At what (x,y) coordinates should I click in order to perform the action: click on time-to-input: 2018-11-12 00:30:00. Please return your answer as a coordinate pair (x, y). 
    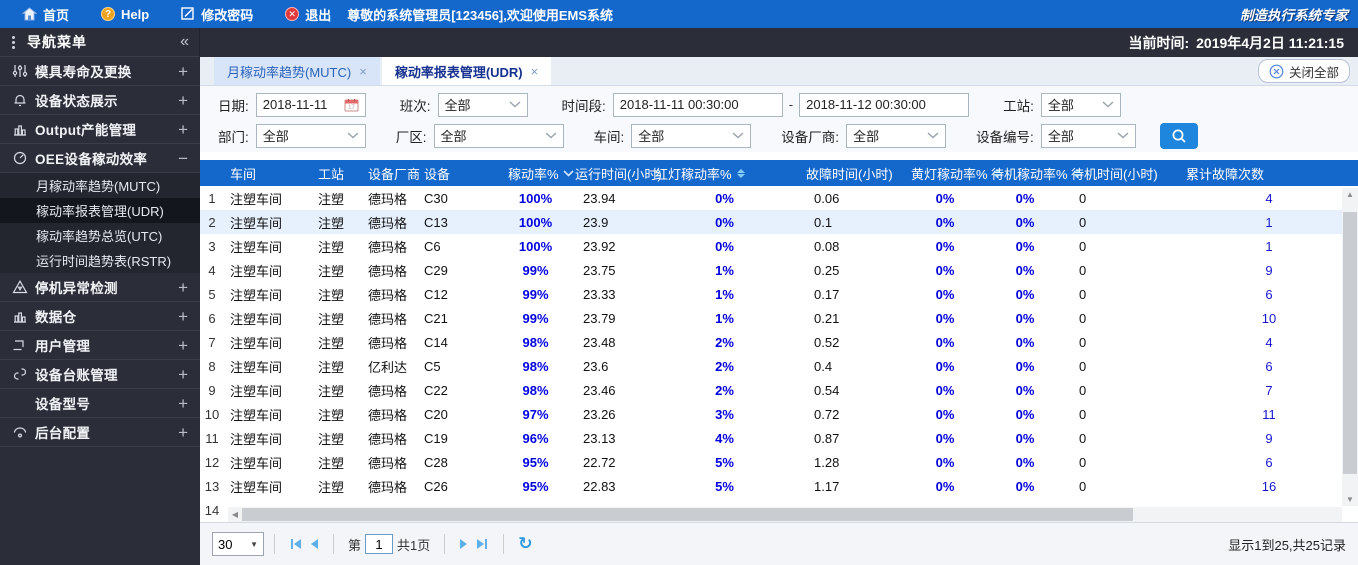
    Looking at the image, I should click on (884, 104).